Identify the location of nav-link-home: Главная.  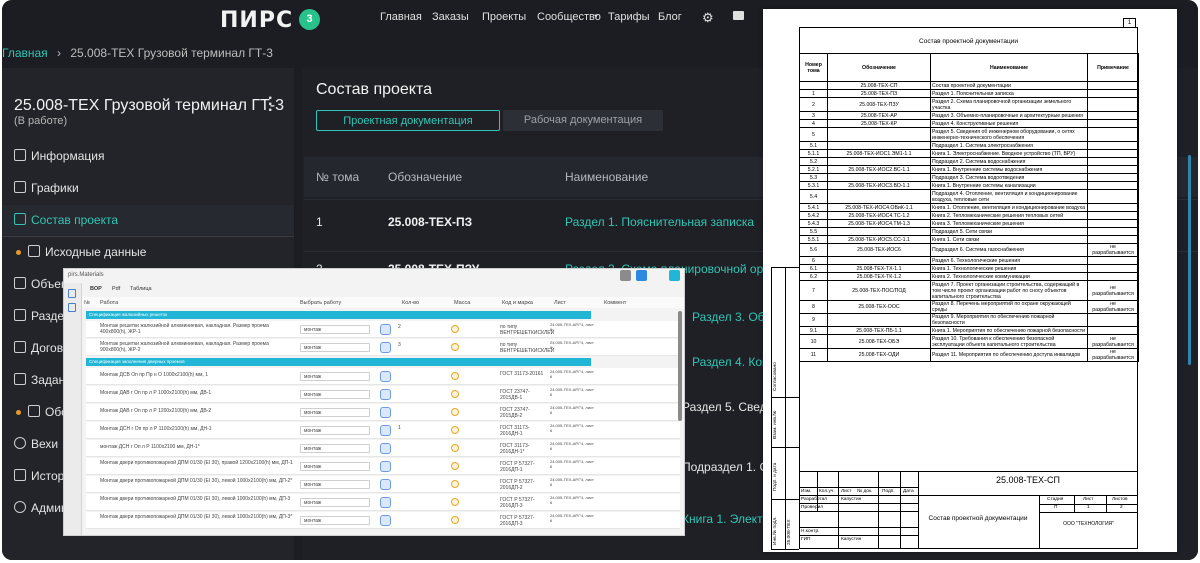
(401, 17).